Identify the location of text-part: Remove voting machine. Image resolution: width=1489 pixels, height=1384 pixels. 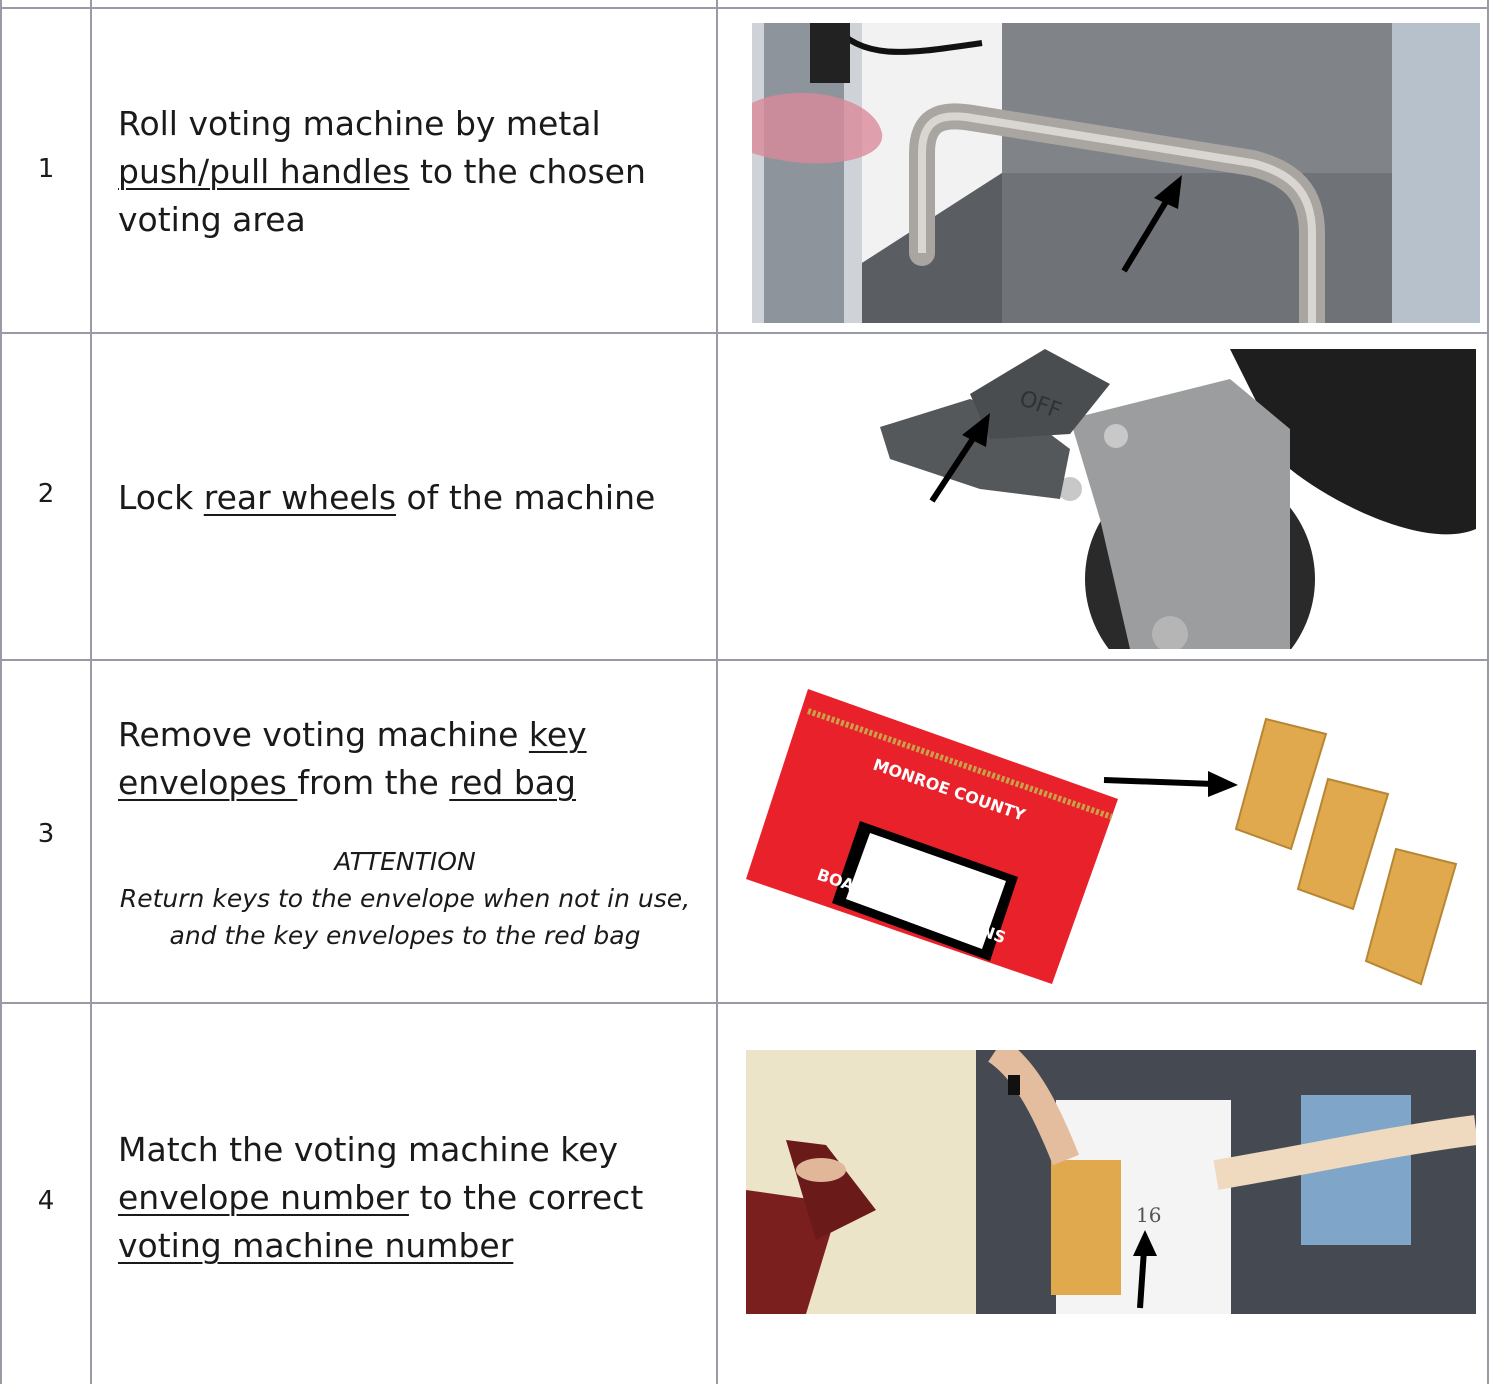
(323, 734).